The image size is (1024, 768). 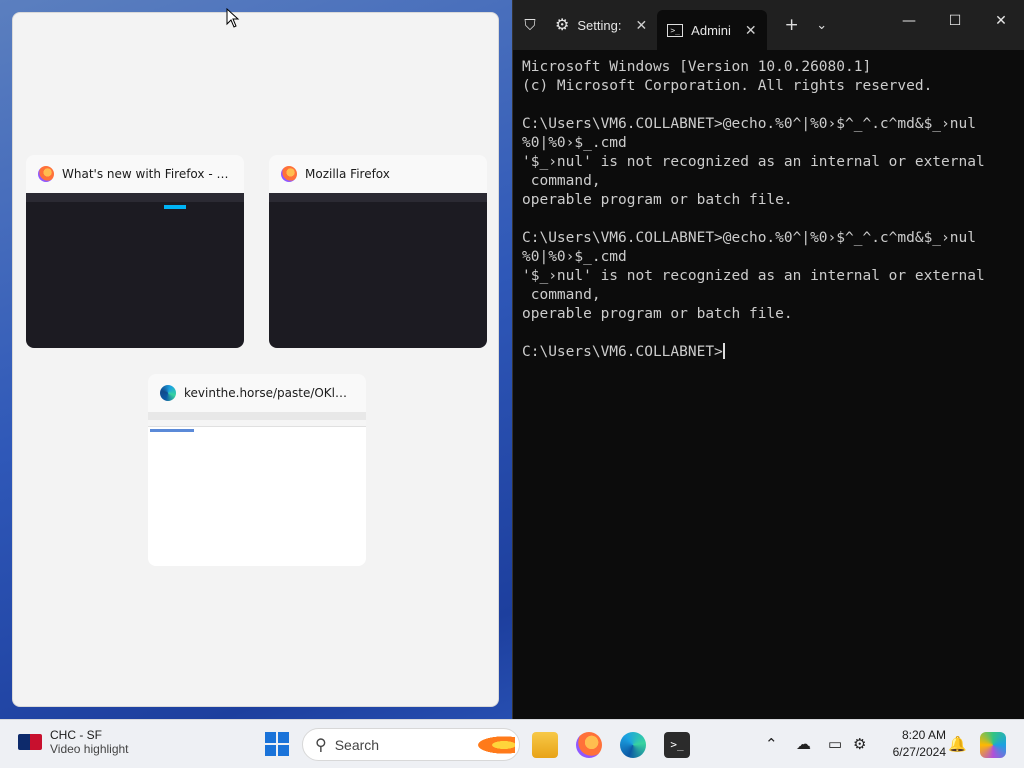 What do you see at coordinates (1001, 21) in the screenshot?
I see `close-button: ✕` at bounding box center [1001, 21].